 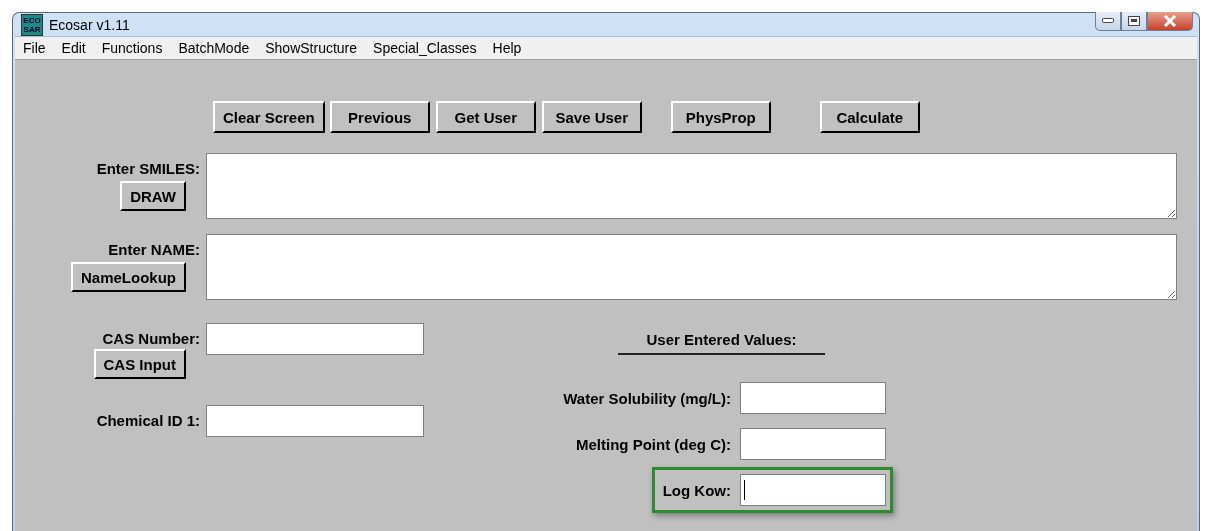 I want to click on close-icon, so click(x=1170, y=21).